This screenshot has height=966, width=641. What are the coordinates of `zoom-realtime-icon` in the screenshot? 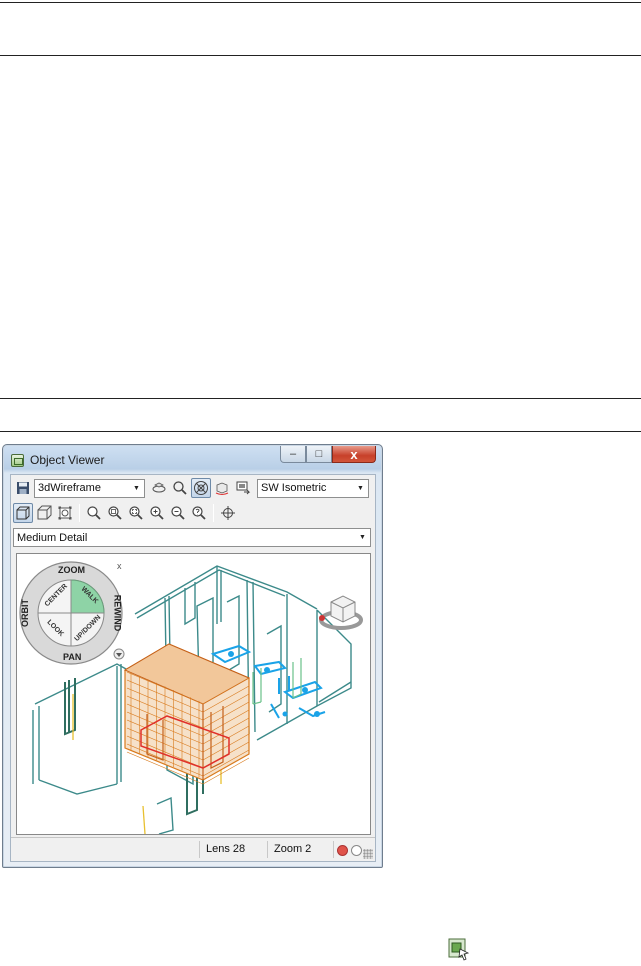 It's located at (94, 513).